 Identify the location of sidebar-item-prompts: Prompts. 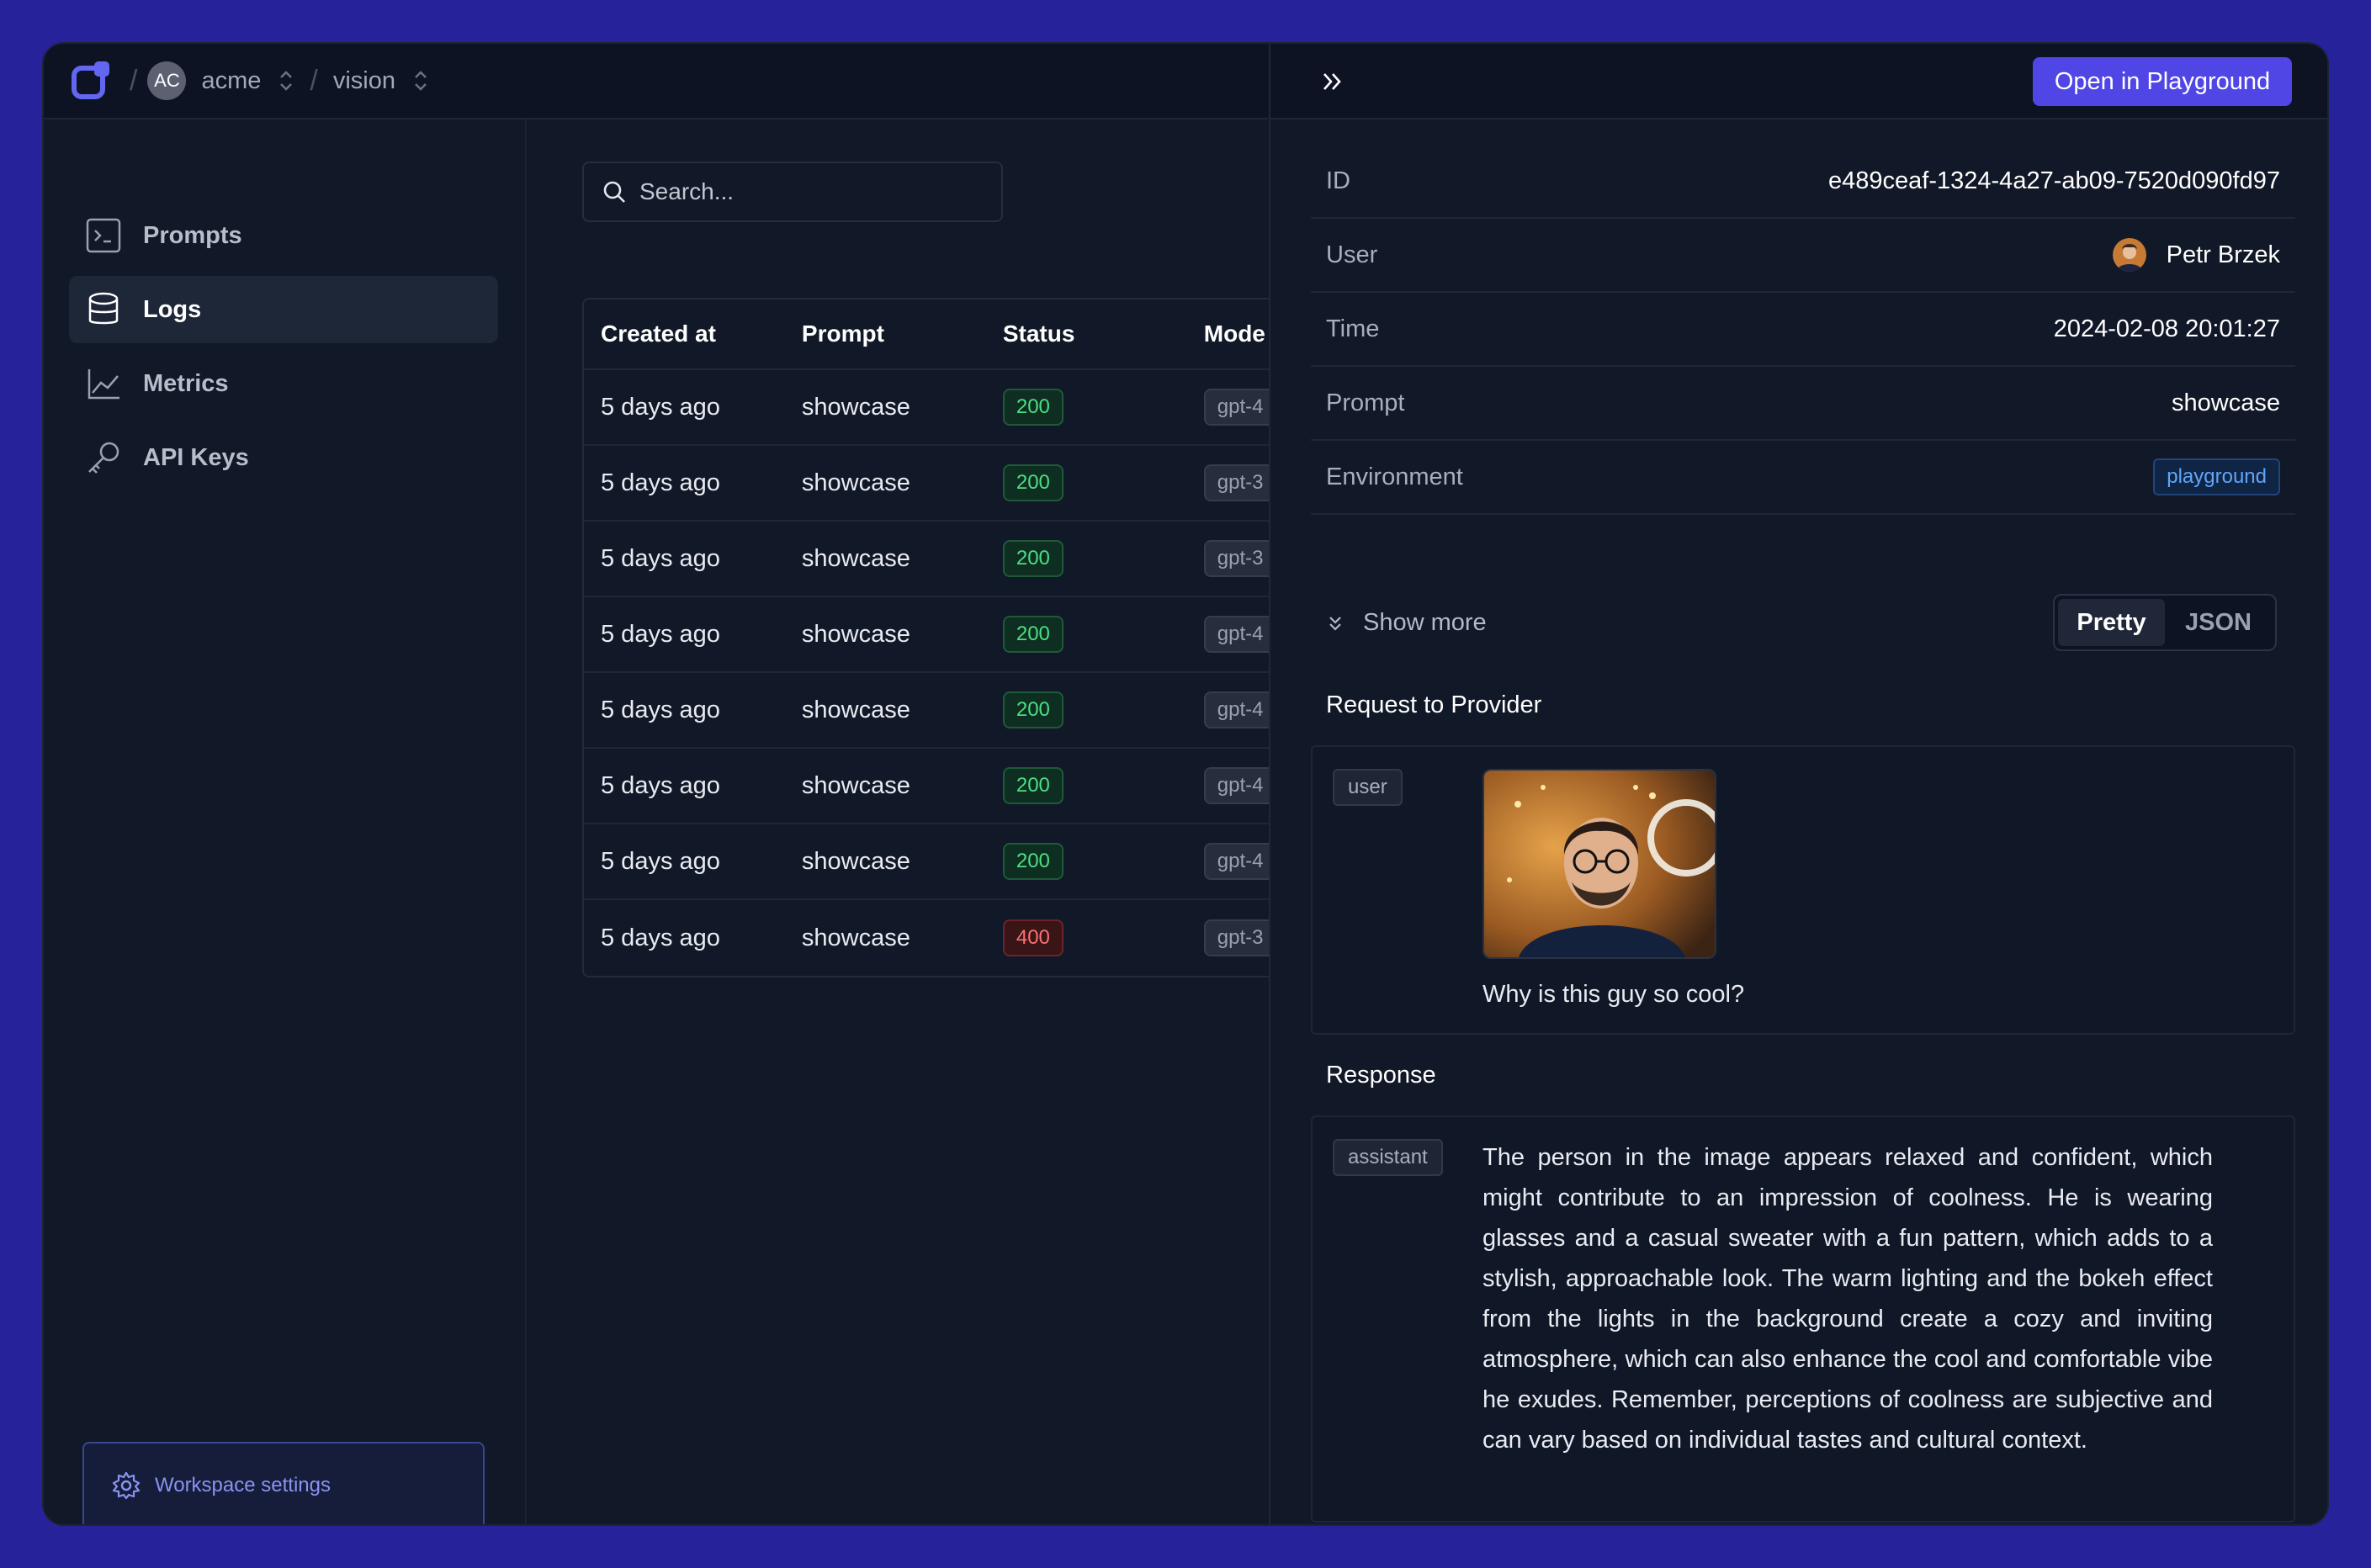
(283, 235).